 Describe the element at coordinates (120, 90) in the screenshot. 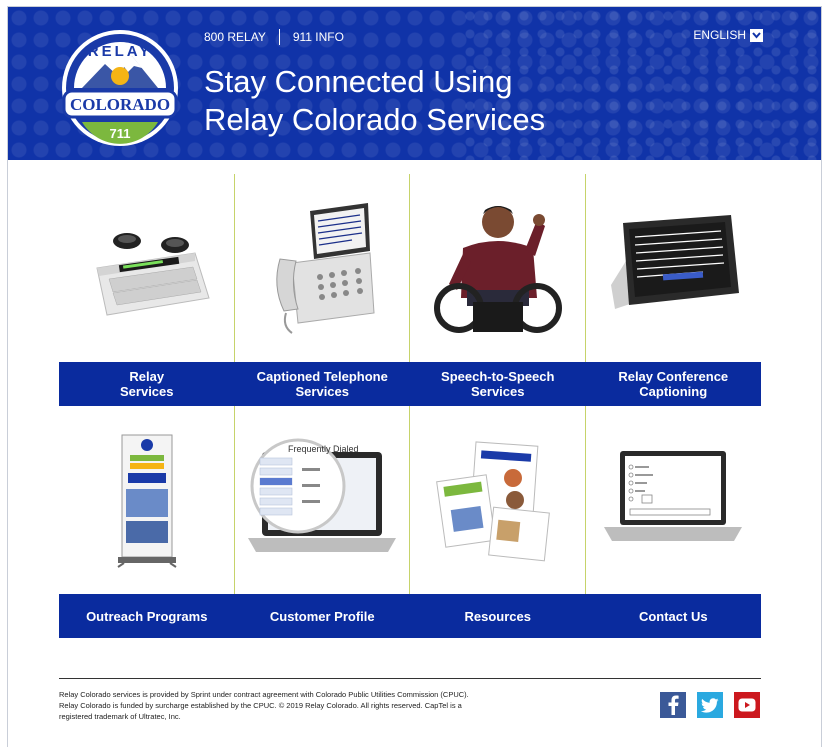

I see `relay-colorado-logo: RELAY COLORADO 711` at that location.